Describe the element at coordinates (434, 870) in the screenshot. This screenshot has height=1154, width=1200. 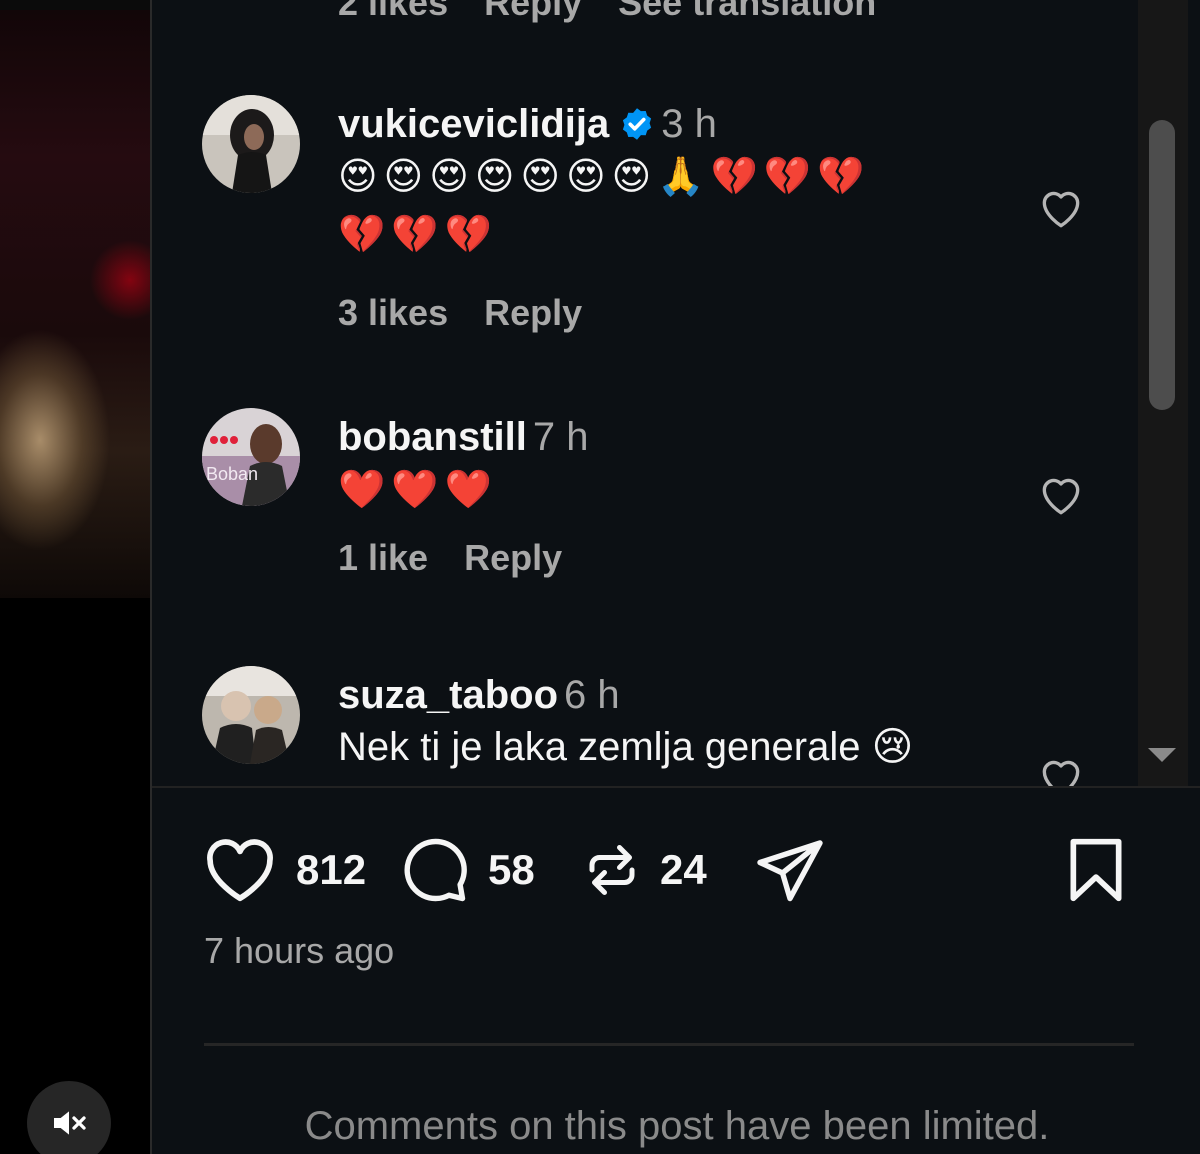
I see `comment-icon` at that location.